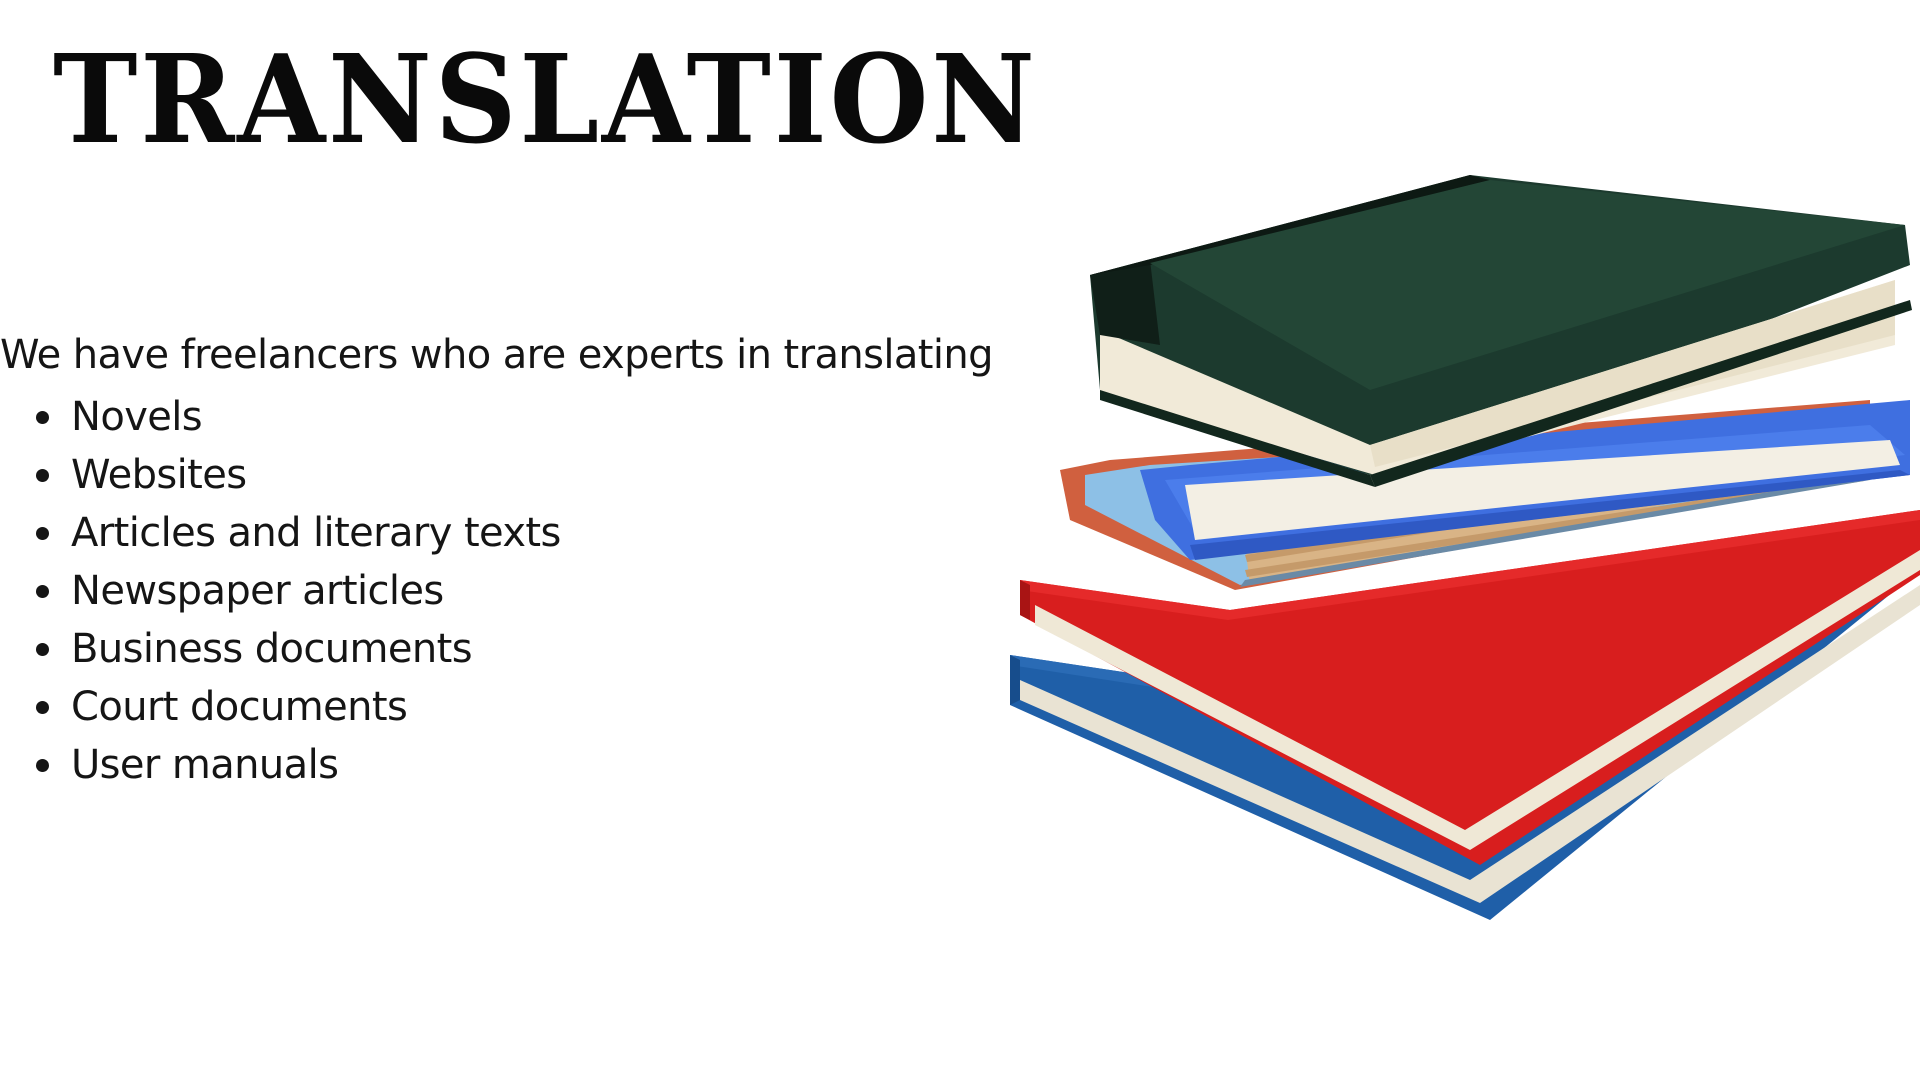  Describe the element at coordinates (280, 475) in the screenshot. I see `list-item: Websites` at that location.